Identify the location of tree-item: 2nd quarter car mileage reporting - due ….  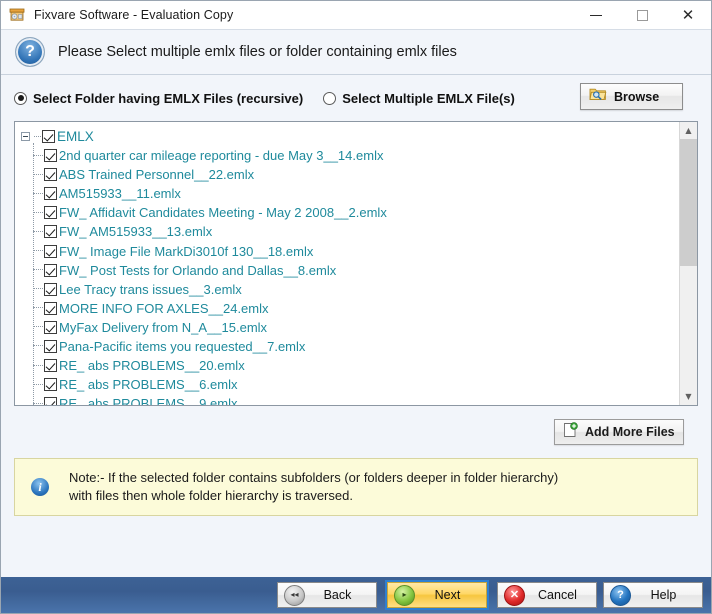
(354, 155).